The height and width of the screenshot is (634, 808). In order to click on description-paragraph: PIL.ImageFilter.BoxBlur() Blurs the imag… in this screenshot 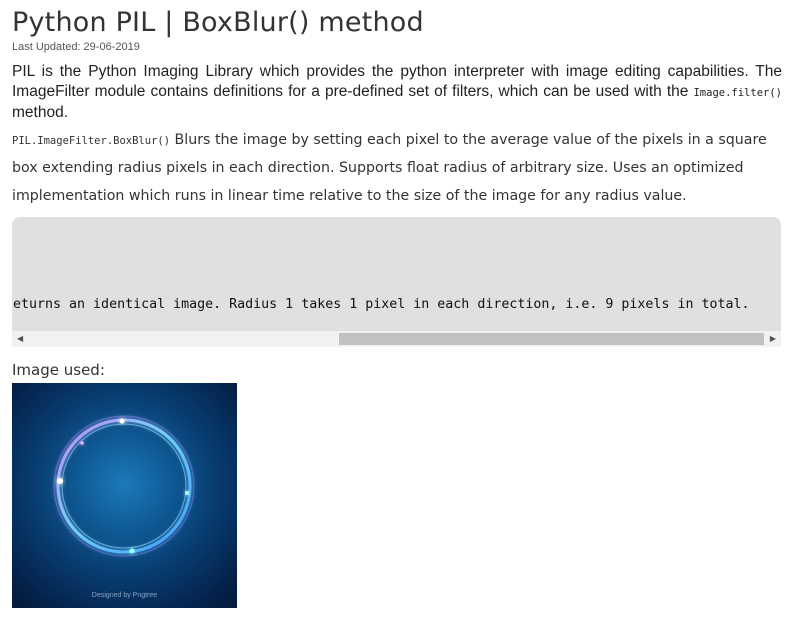, I will do `click(397, 169)`.